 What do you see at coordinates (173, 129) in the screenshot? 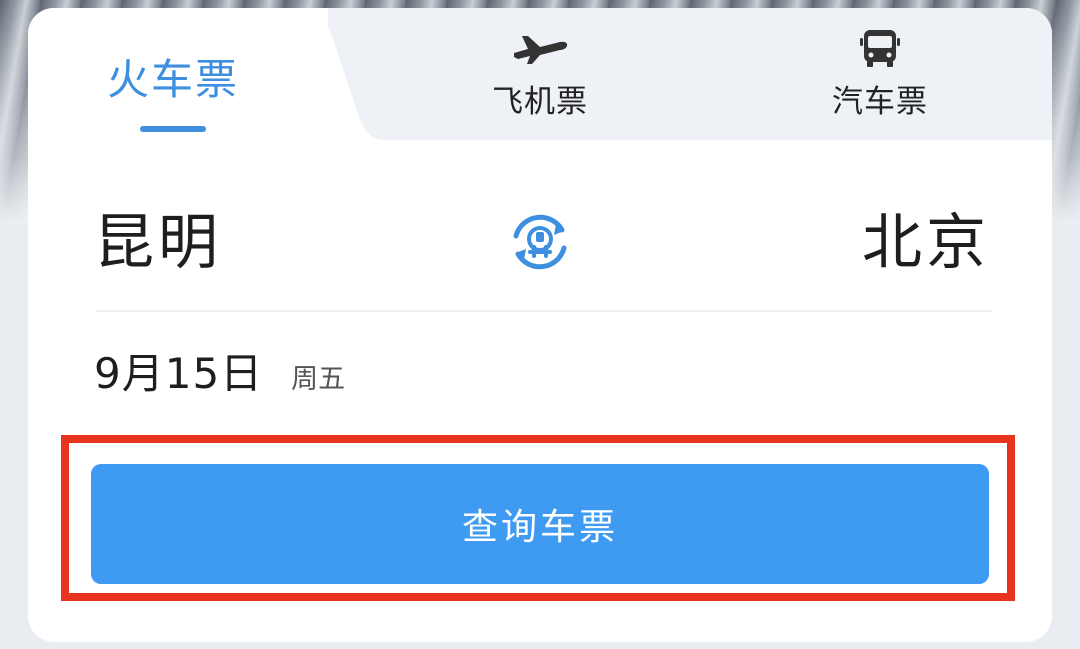
I see `active-tab-indicator` at bounding box center [173, 129].